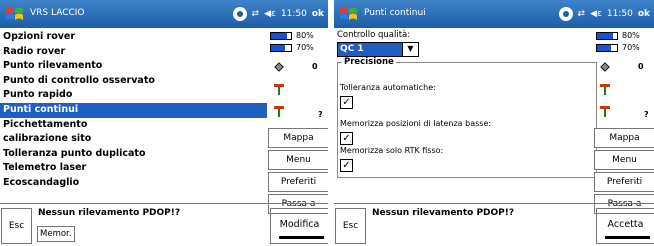 This screenshot has width=654, height=246. Describe the element at coordinates (133, 183) in the screenshot. I see `menu-item: Ecoscandaglio` at that location.